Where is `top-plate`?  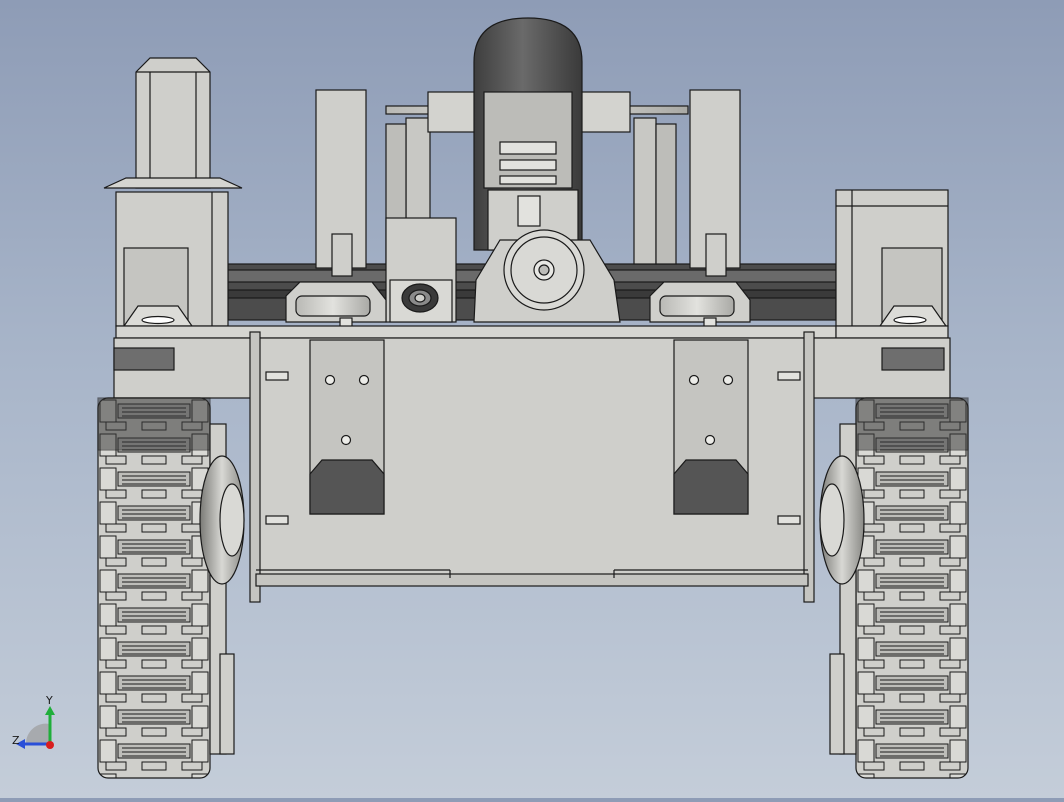
top-plate is located at coordinates (476, 332).